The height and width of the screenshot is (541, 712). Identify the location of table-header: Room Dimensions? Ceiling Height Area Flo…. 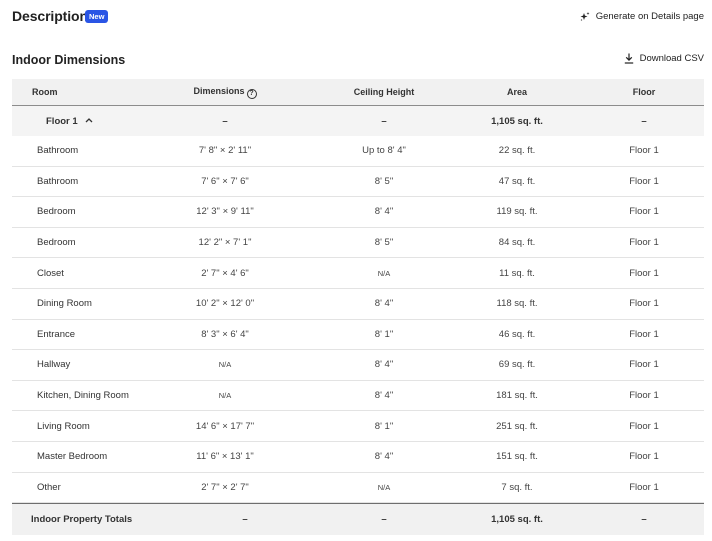
(358, 92).